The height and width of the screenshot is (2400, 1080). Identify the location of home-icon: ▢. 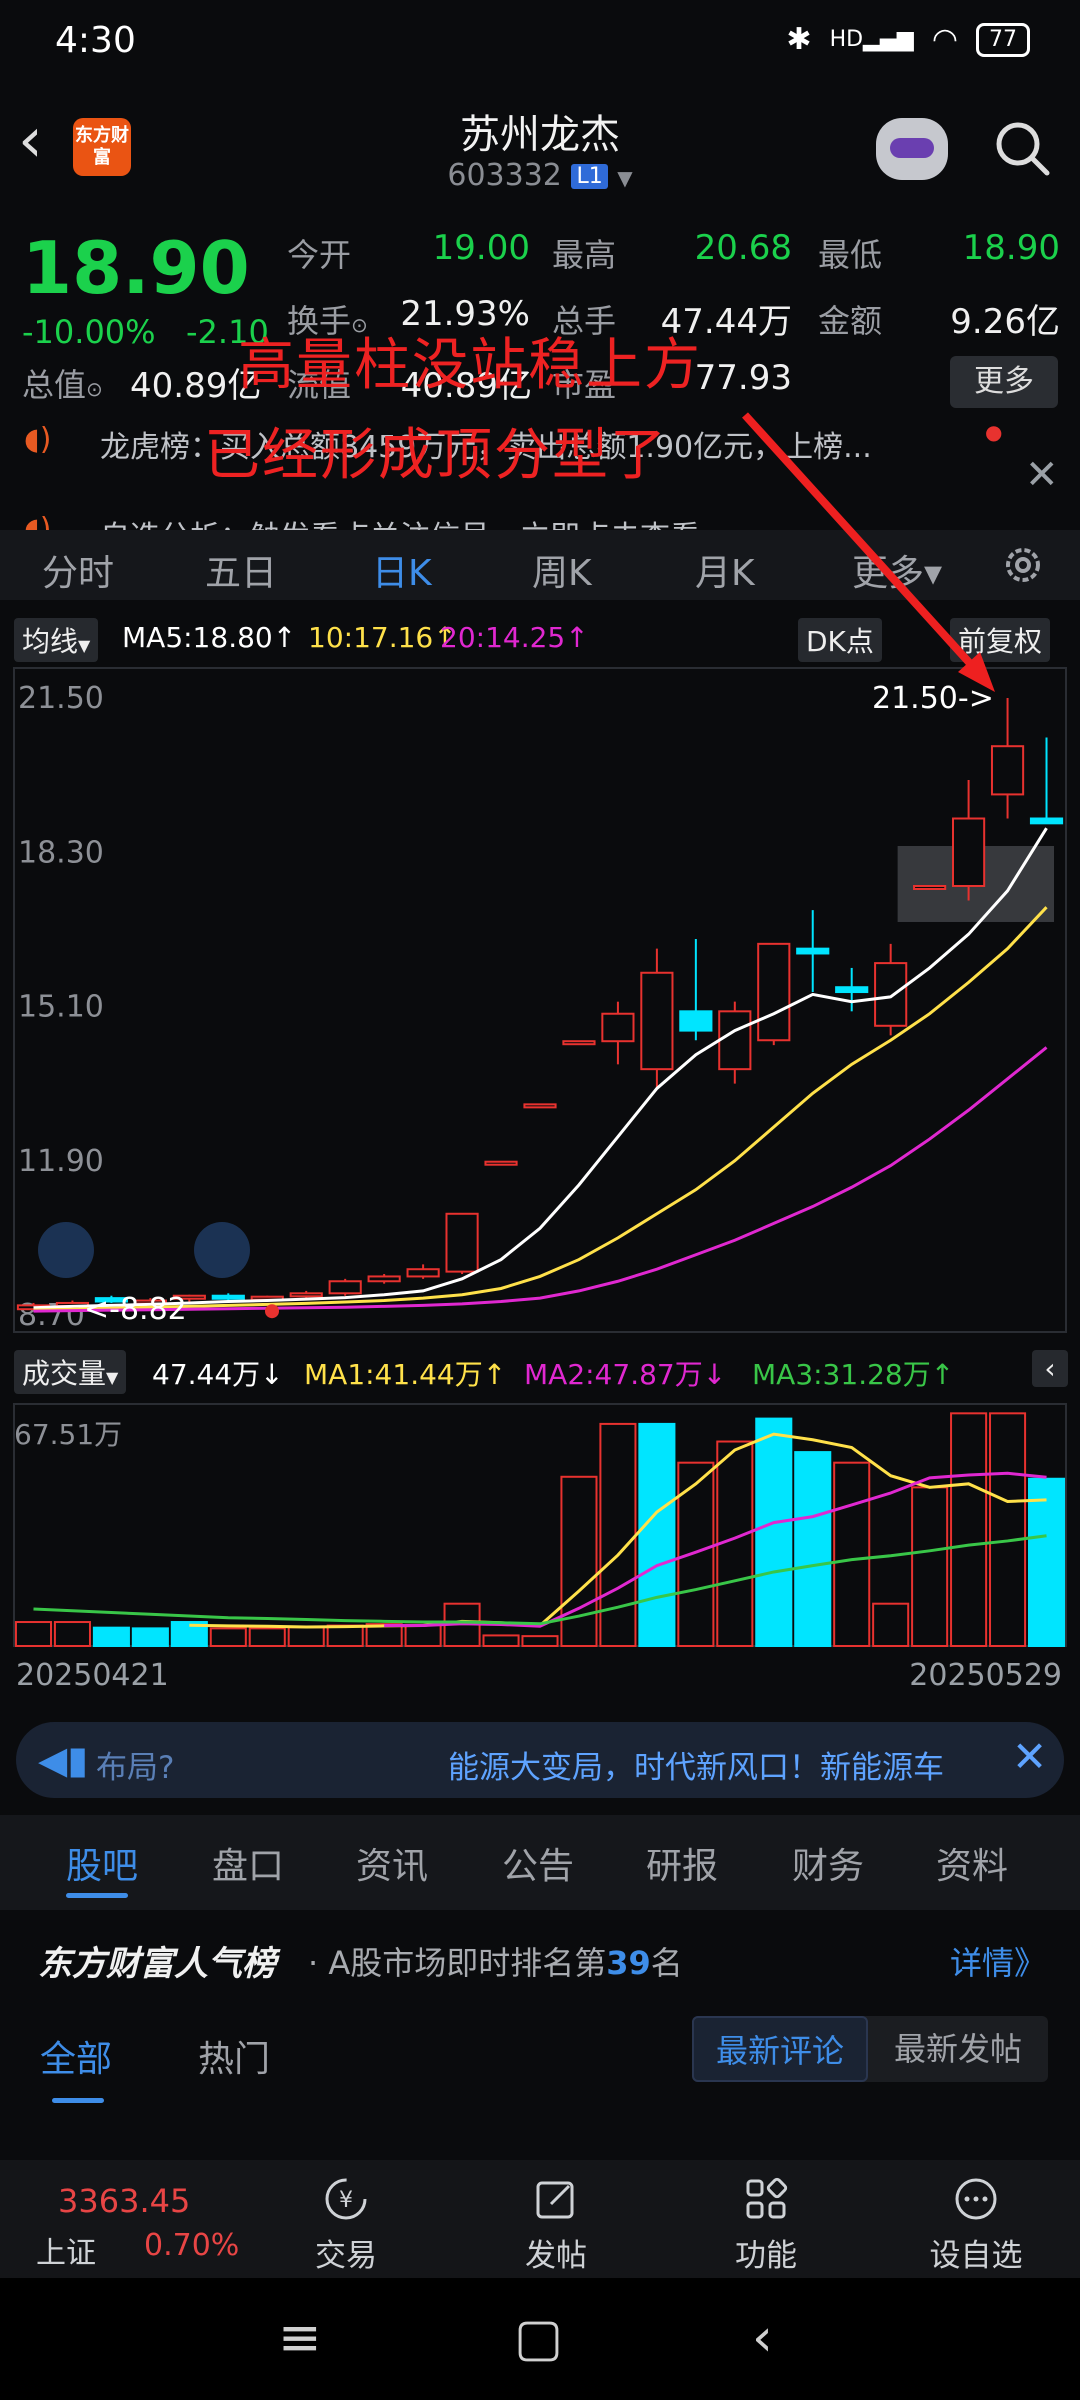
(538, 2338).